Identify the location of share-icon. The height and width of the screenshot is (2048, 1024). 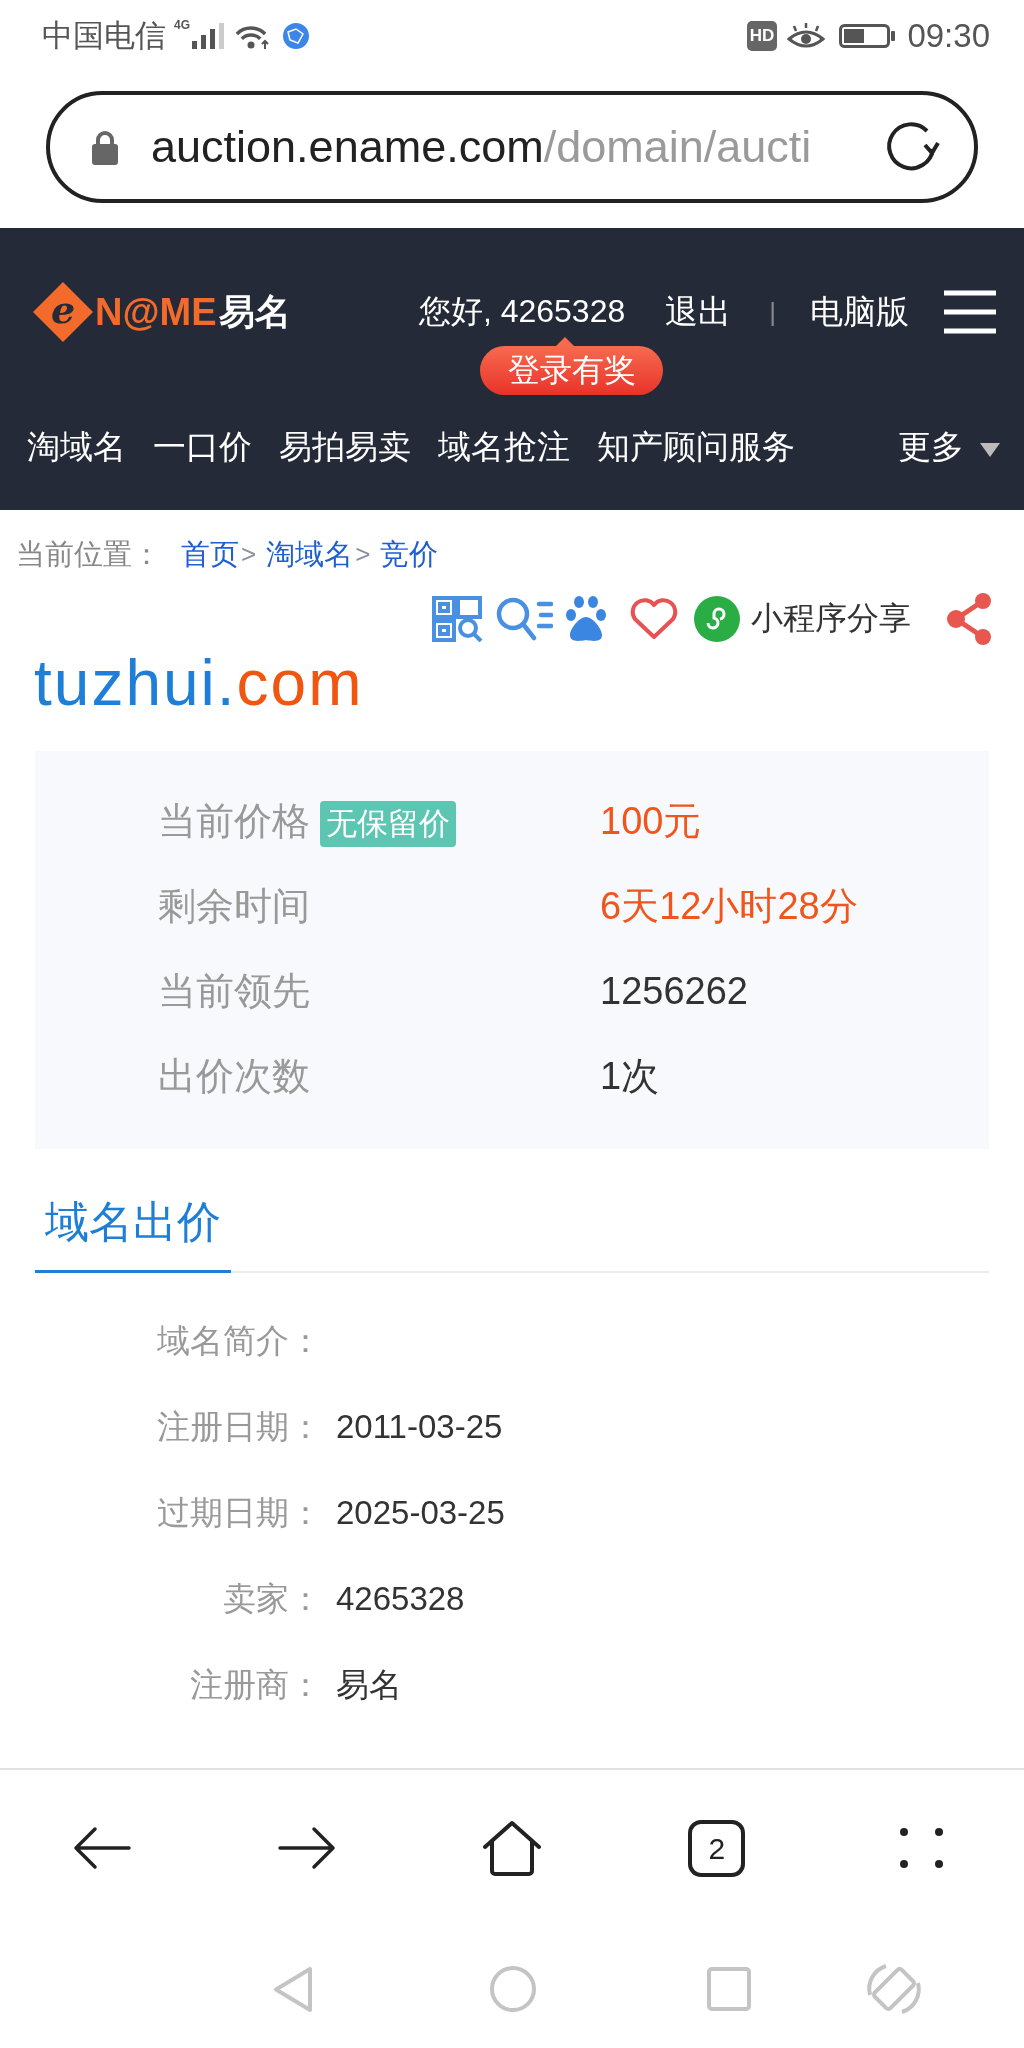
(970, 619).